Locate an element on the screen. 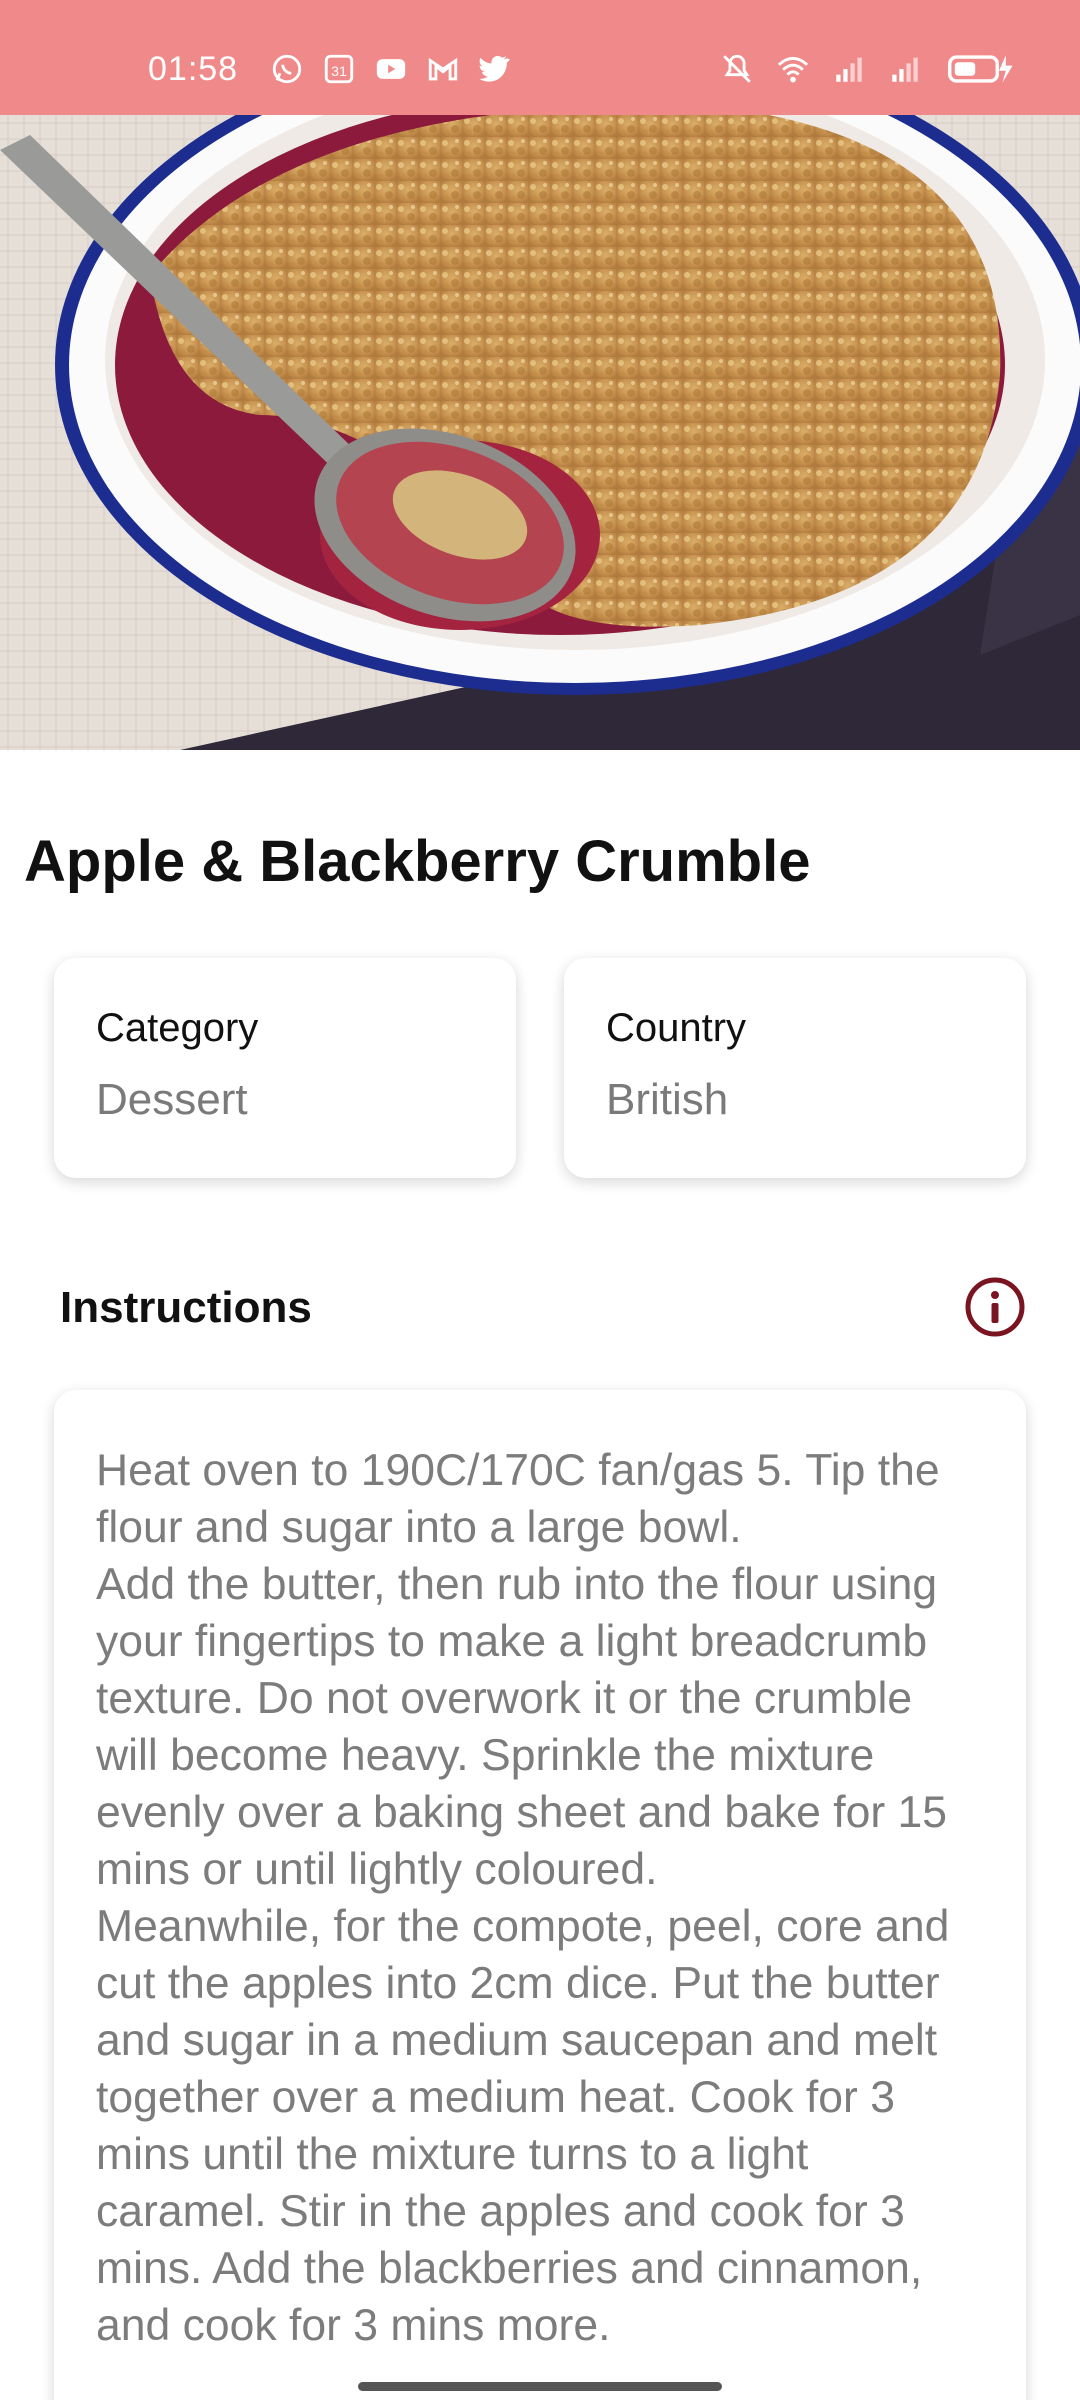 The width and height of the screenshot is (1080, 2400). info-icon is located at coordinates (995, 1307).